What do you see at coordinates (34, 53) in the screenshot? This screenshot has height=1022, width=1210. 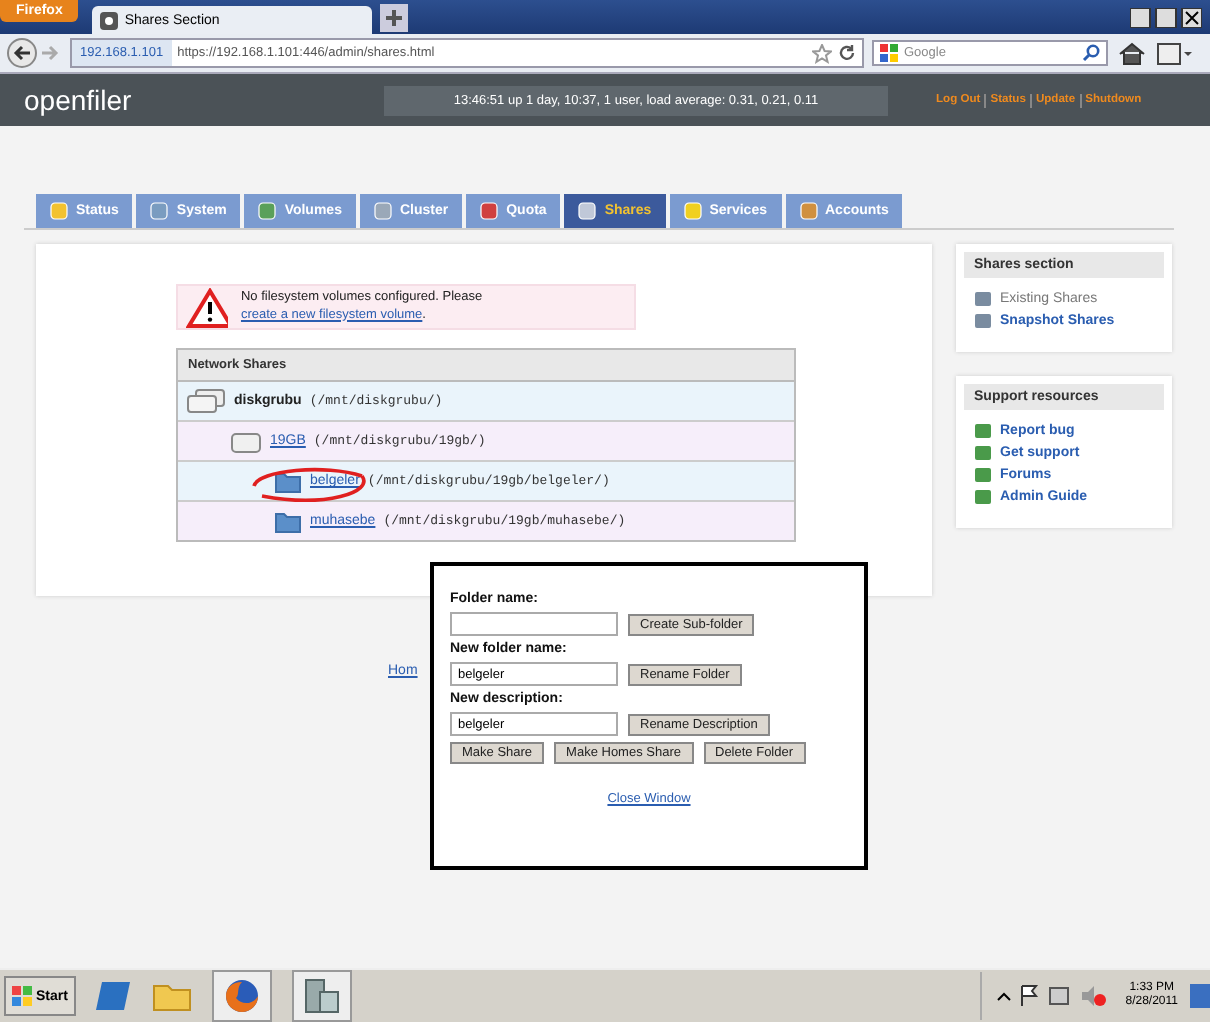 I see `back-forward-icon` at bounding box center [34, 53].